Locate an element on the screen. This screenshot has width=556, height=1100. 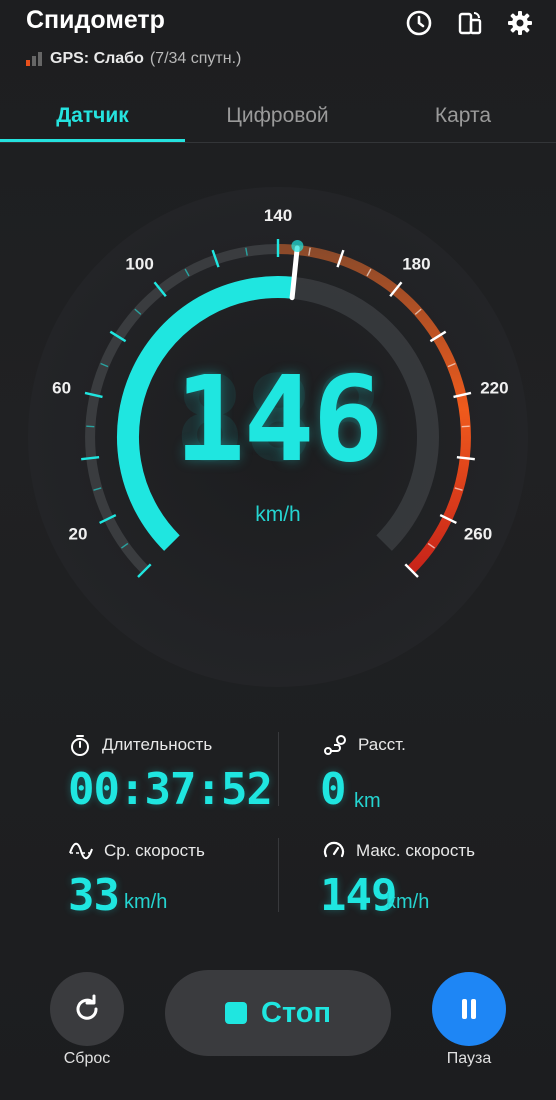
duration-label: Длительность is located at coordinates (157, 744).